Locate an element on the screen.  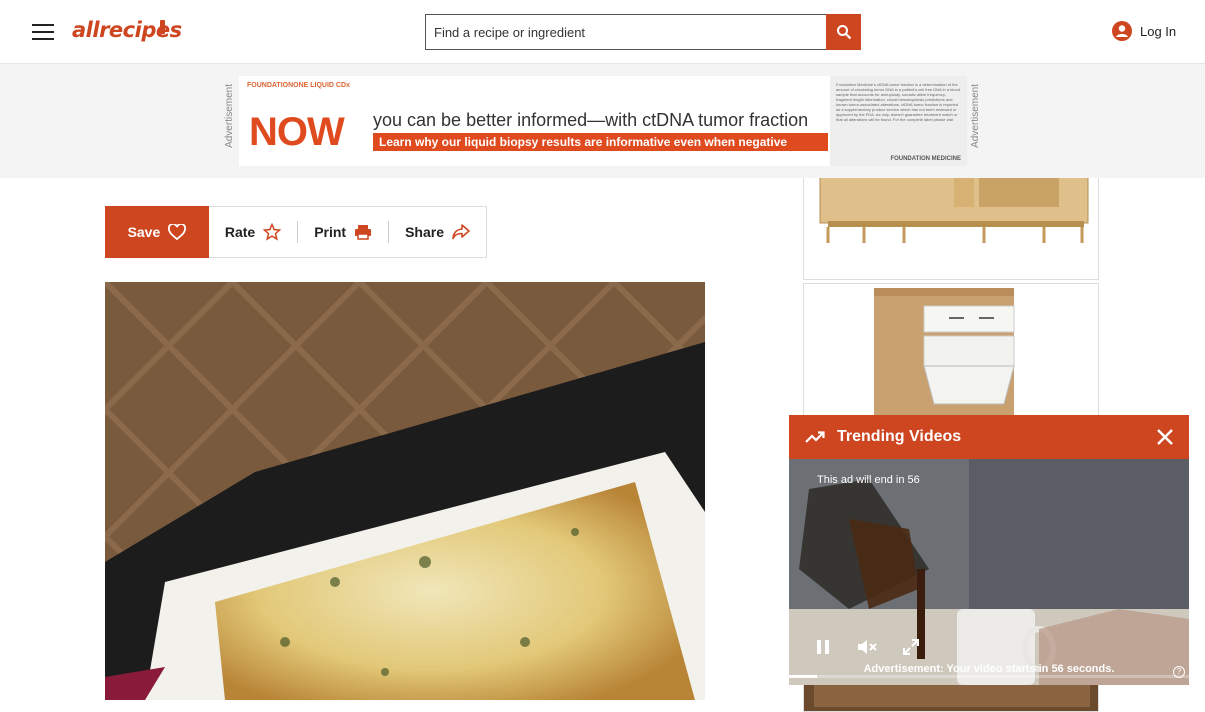
banner-fine-brand: FOUNDATION MEDICINE is located at coordinates (925, 159).